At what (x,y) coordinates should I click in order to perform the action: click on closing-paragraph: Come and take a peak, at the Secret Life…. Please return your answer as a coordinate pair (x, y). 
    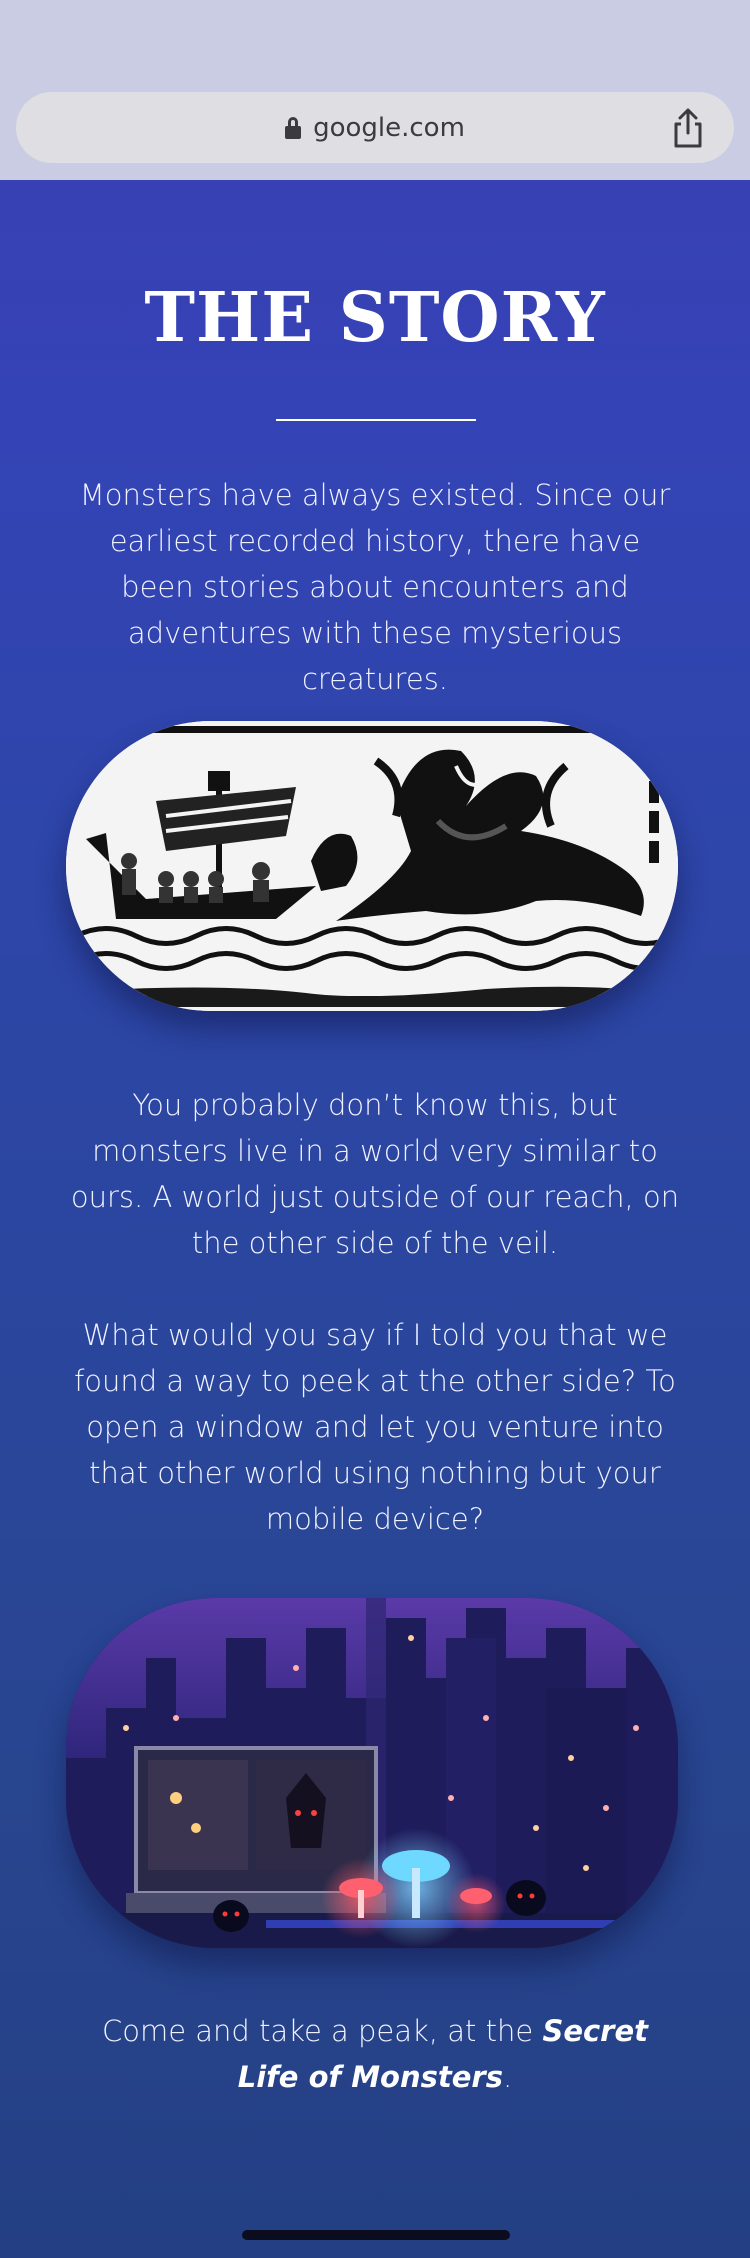
    Looking at the image, I should click on (375, 2054).